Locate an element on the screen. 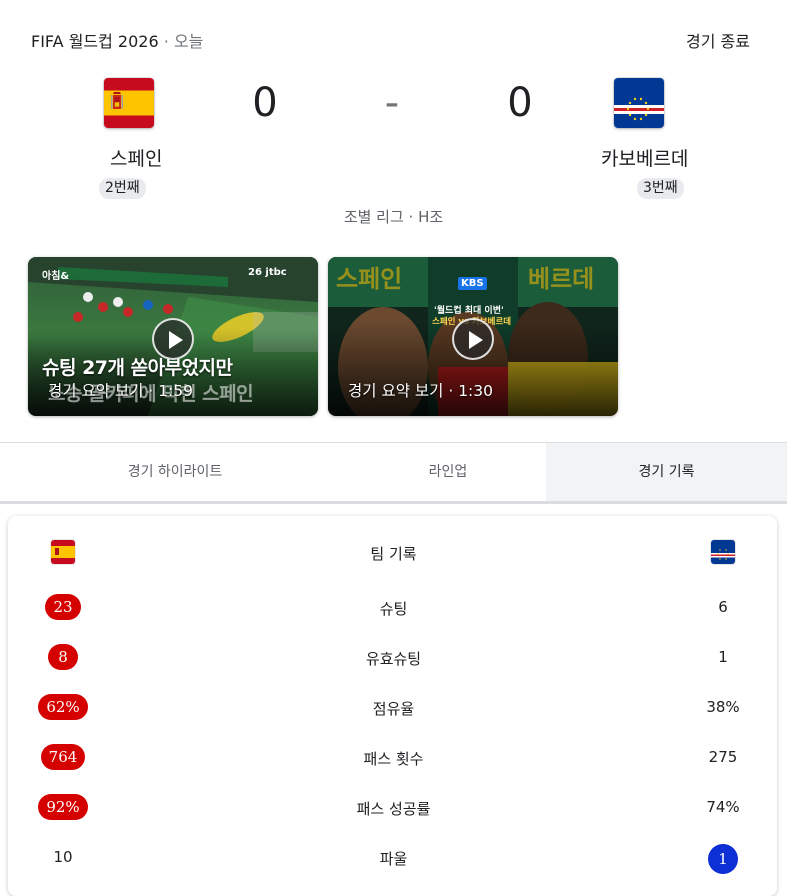 The width and height of the screenshot is (787, 896). stat-label: 패스 성공률 is located at coordinates (393, 809).